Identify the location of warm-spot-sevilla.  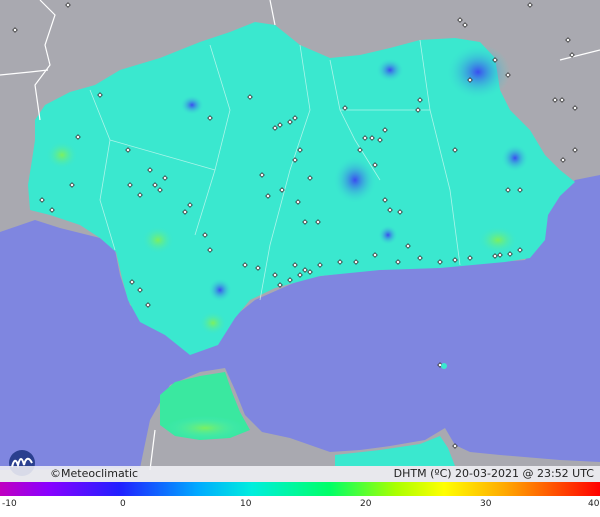
(158, 240).